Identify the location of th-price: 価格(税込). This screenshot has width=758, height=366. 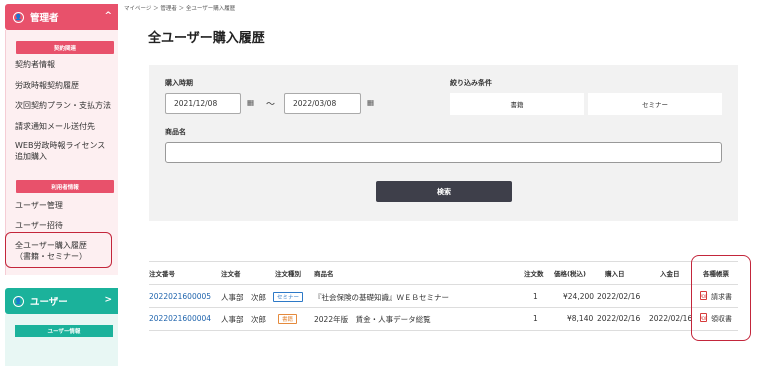
(570, 274).